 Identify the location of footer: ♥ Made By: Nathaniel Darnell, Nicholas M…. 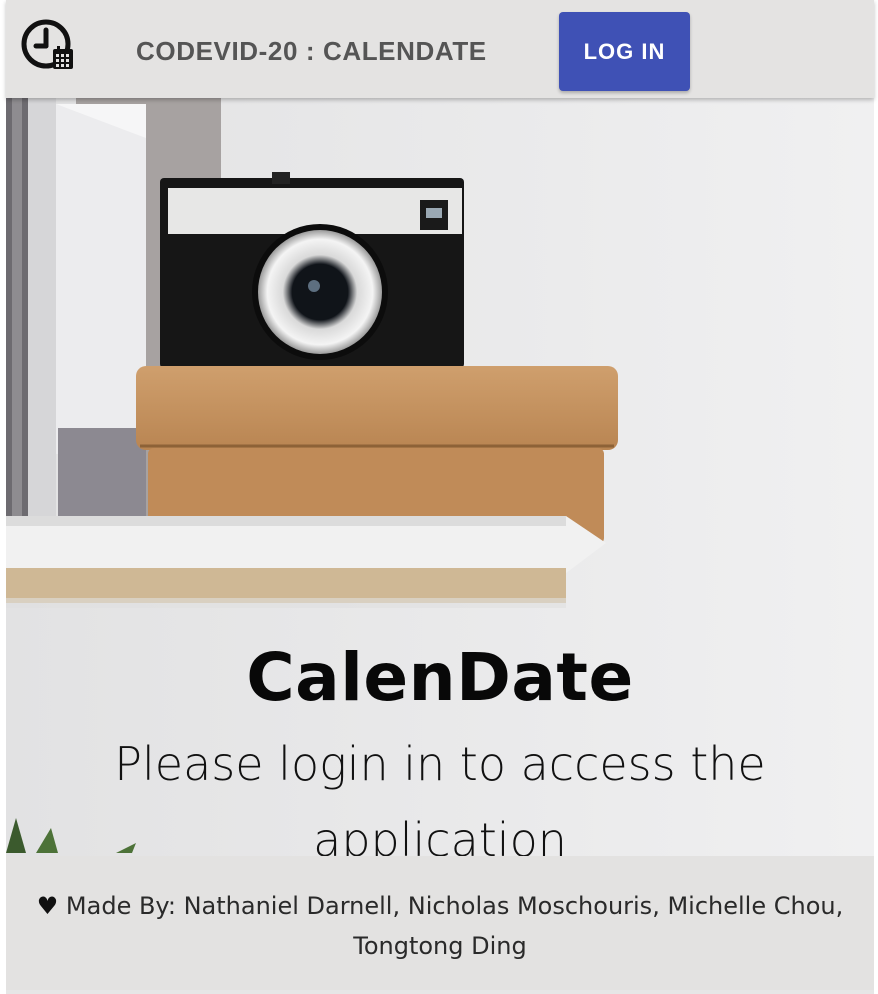
(440, 923).